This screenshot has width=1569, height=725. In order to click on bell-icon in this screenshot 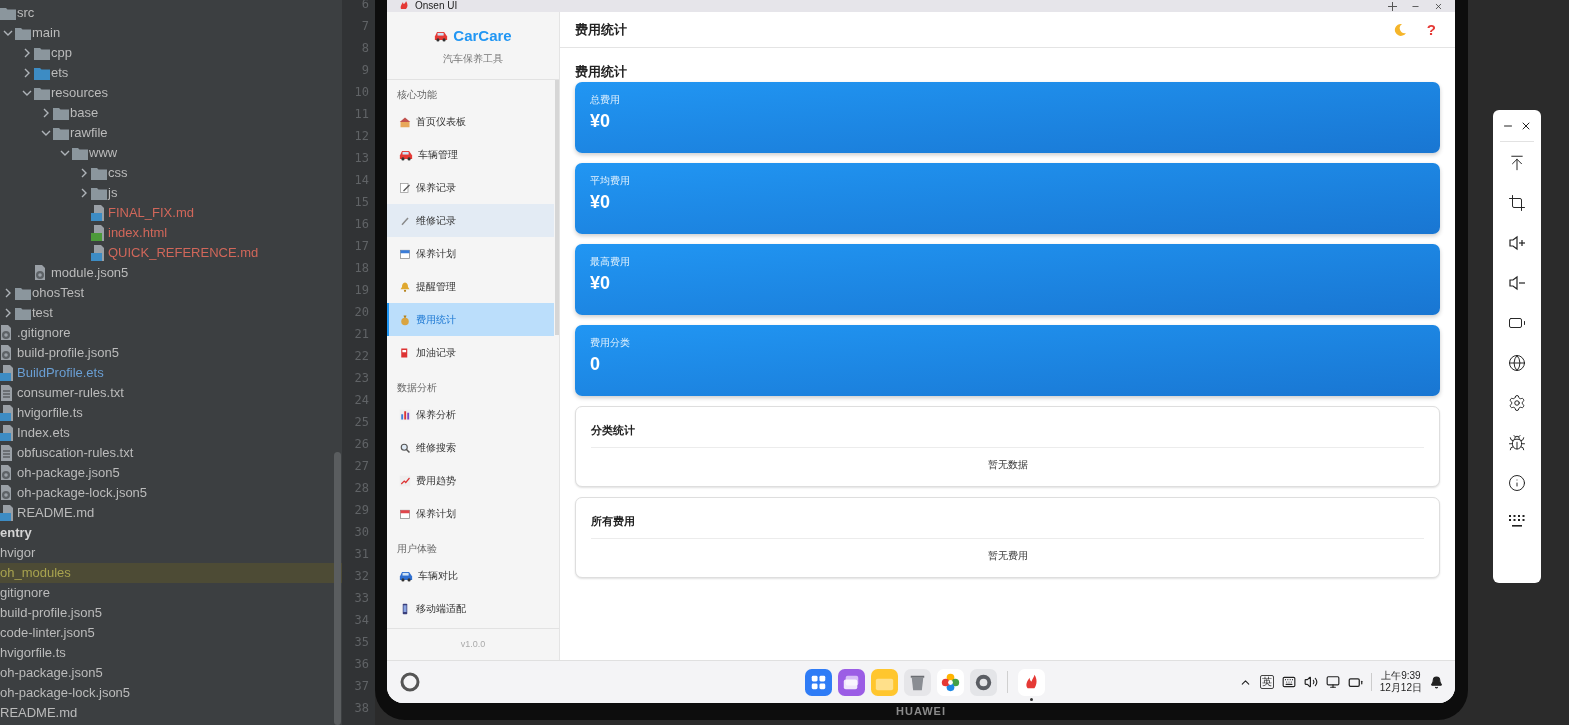, I will do `click(405, 286)`.